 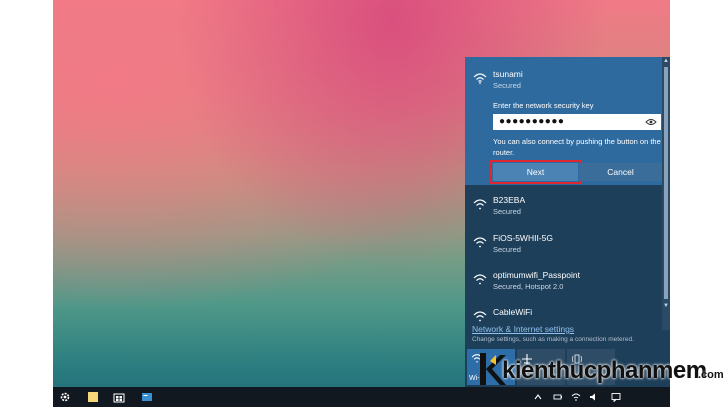 What do you see at coordinates (543, 105) in the screenshot?
I see `security-key-label: Enter the network security key` at bounding box center [543, 105].